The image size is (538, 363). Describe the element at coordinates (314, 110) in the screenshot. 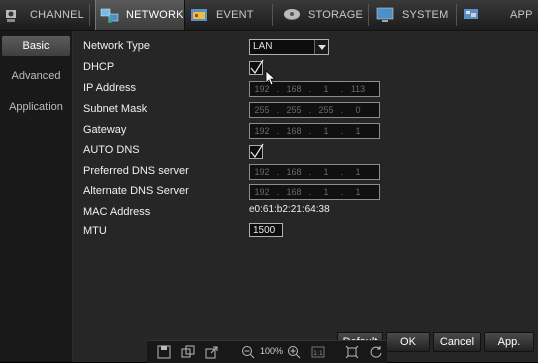

I see `subnet-mask-field: 255. 255. 255. 0` at that location.